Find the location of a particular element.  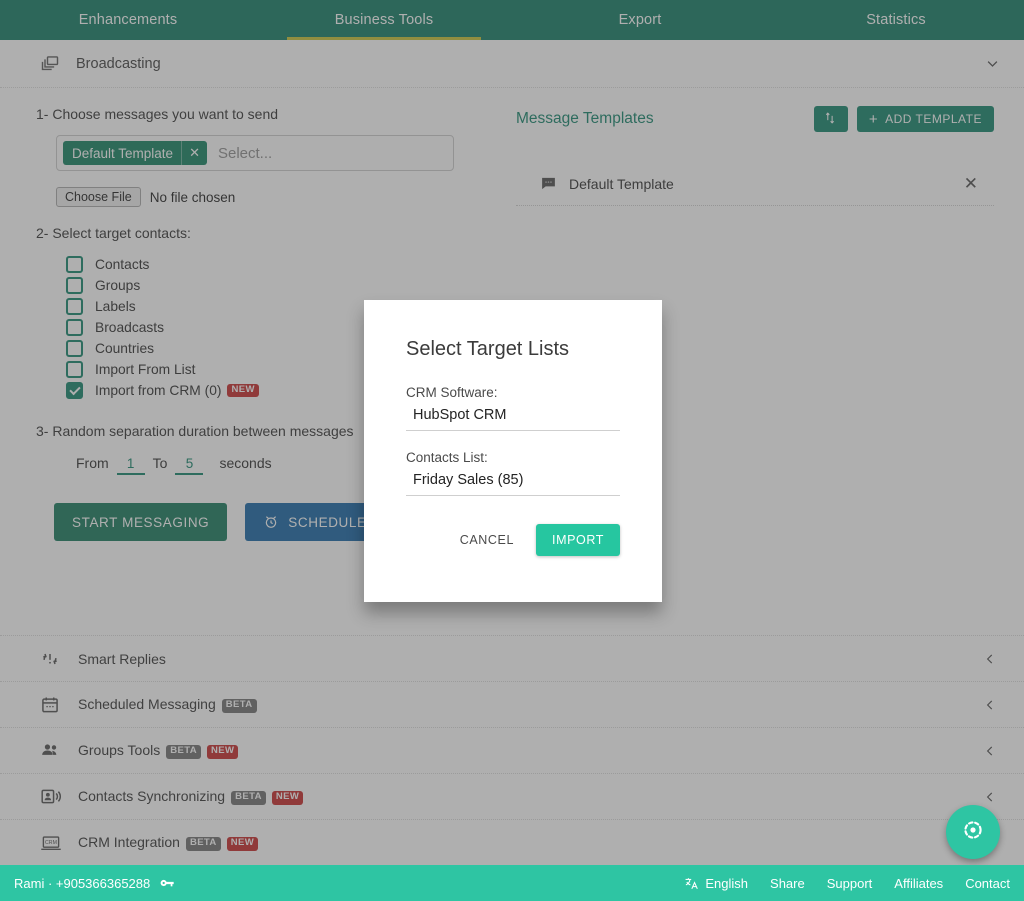

contacts-list-select: Friday Sales (85) is located at coordinates (513, 484).